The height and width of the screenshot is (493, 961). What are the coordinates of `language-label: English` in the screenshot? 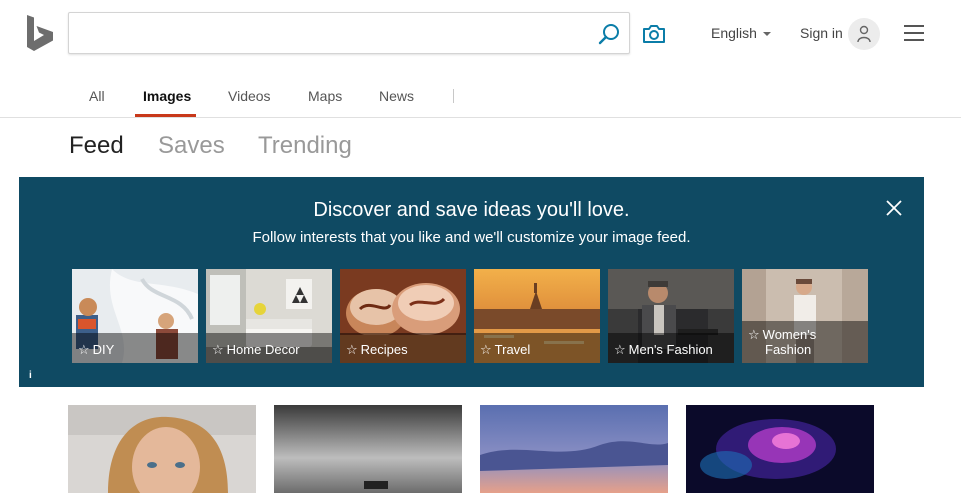 It's located at (734, 33).